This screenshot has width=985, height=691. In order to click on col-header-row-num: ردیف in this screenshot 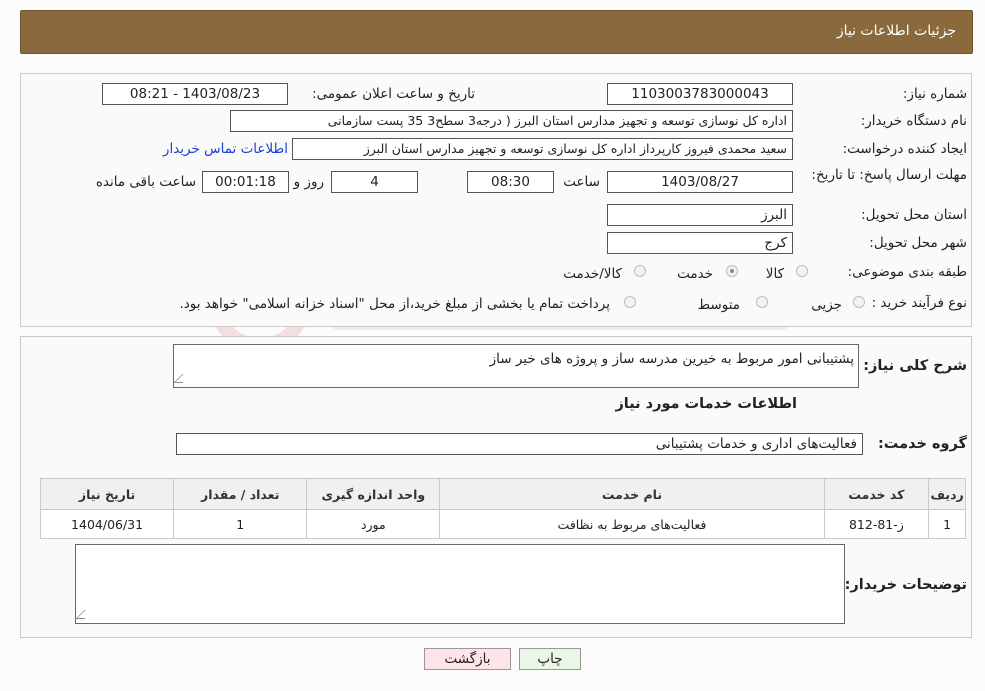, I will do `click(947, 494)`.